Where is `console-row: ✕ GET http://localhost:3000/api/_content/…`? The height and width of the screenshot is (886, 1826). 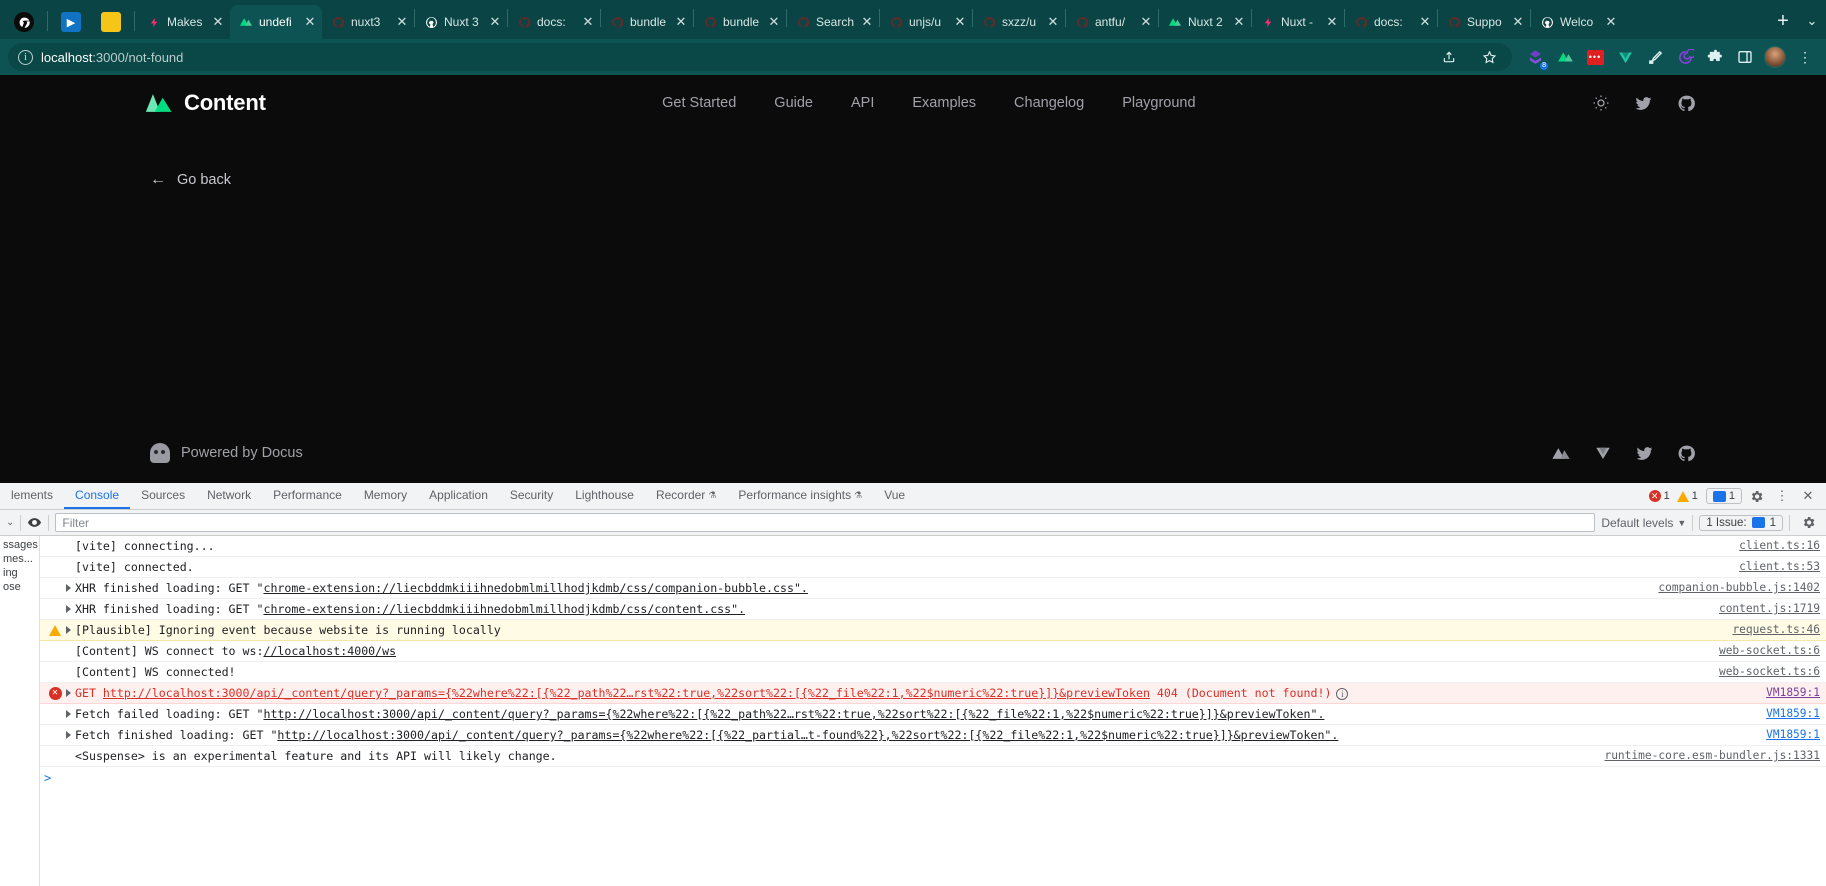
console-row: ✕ GET http://localhost:3000/api/_content/… is located at coordinates (933, 693).